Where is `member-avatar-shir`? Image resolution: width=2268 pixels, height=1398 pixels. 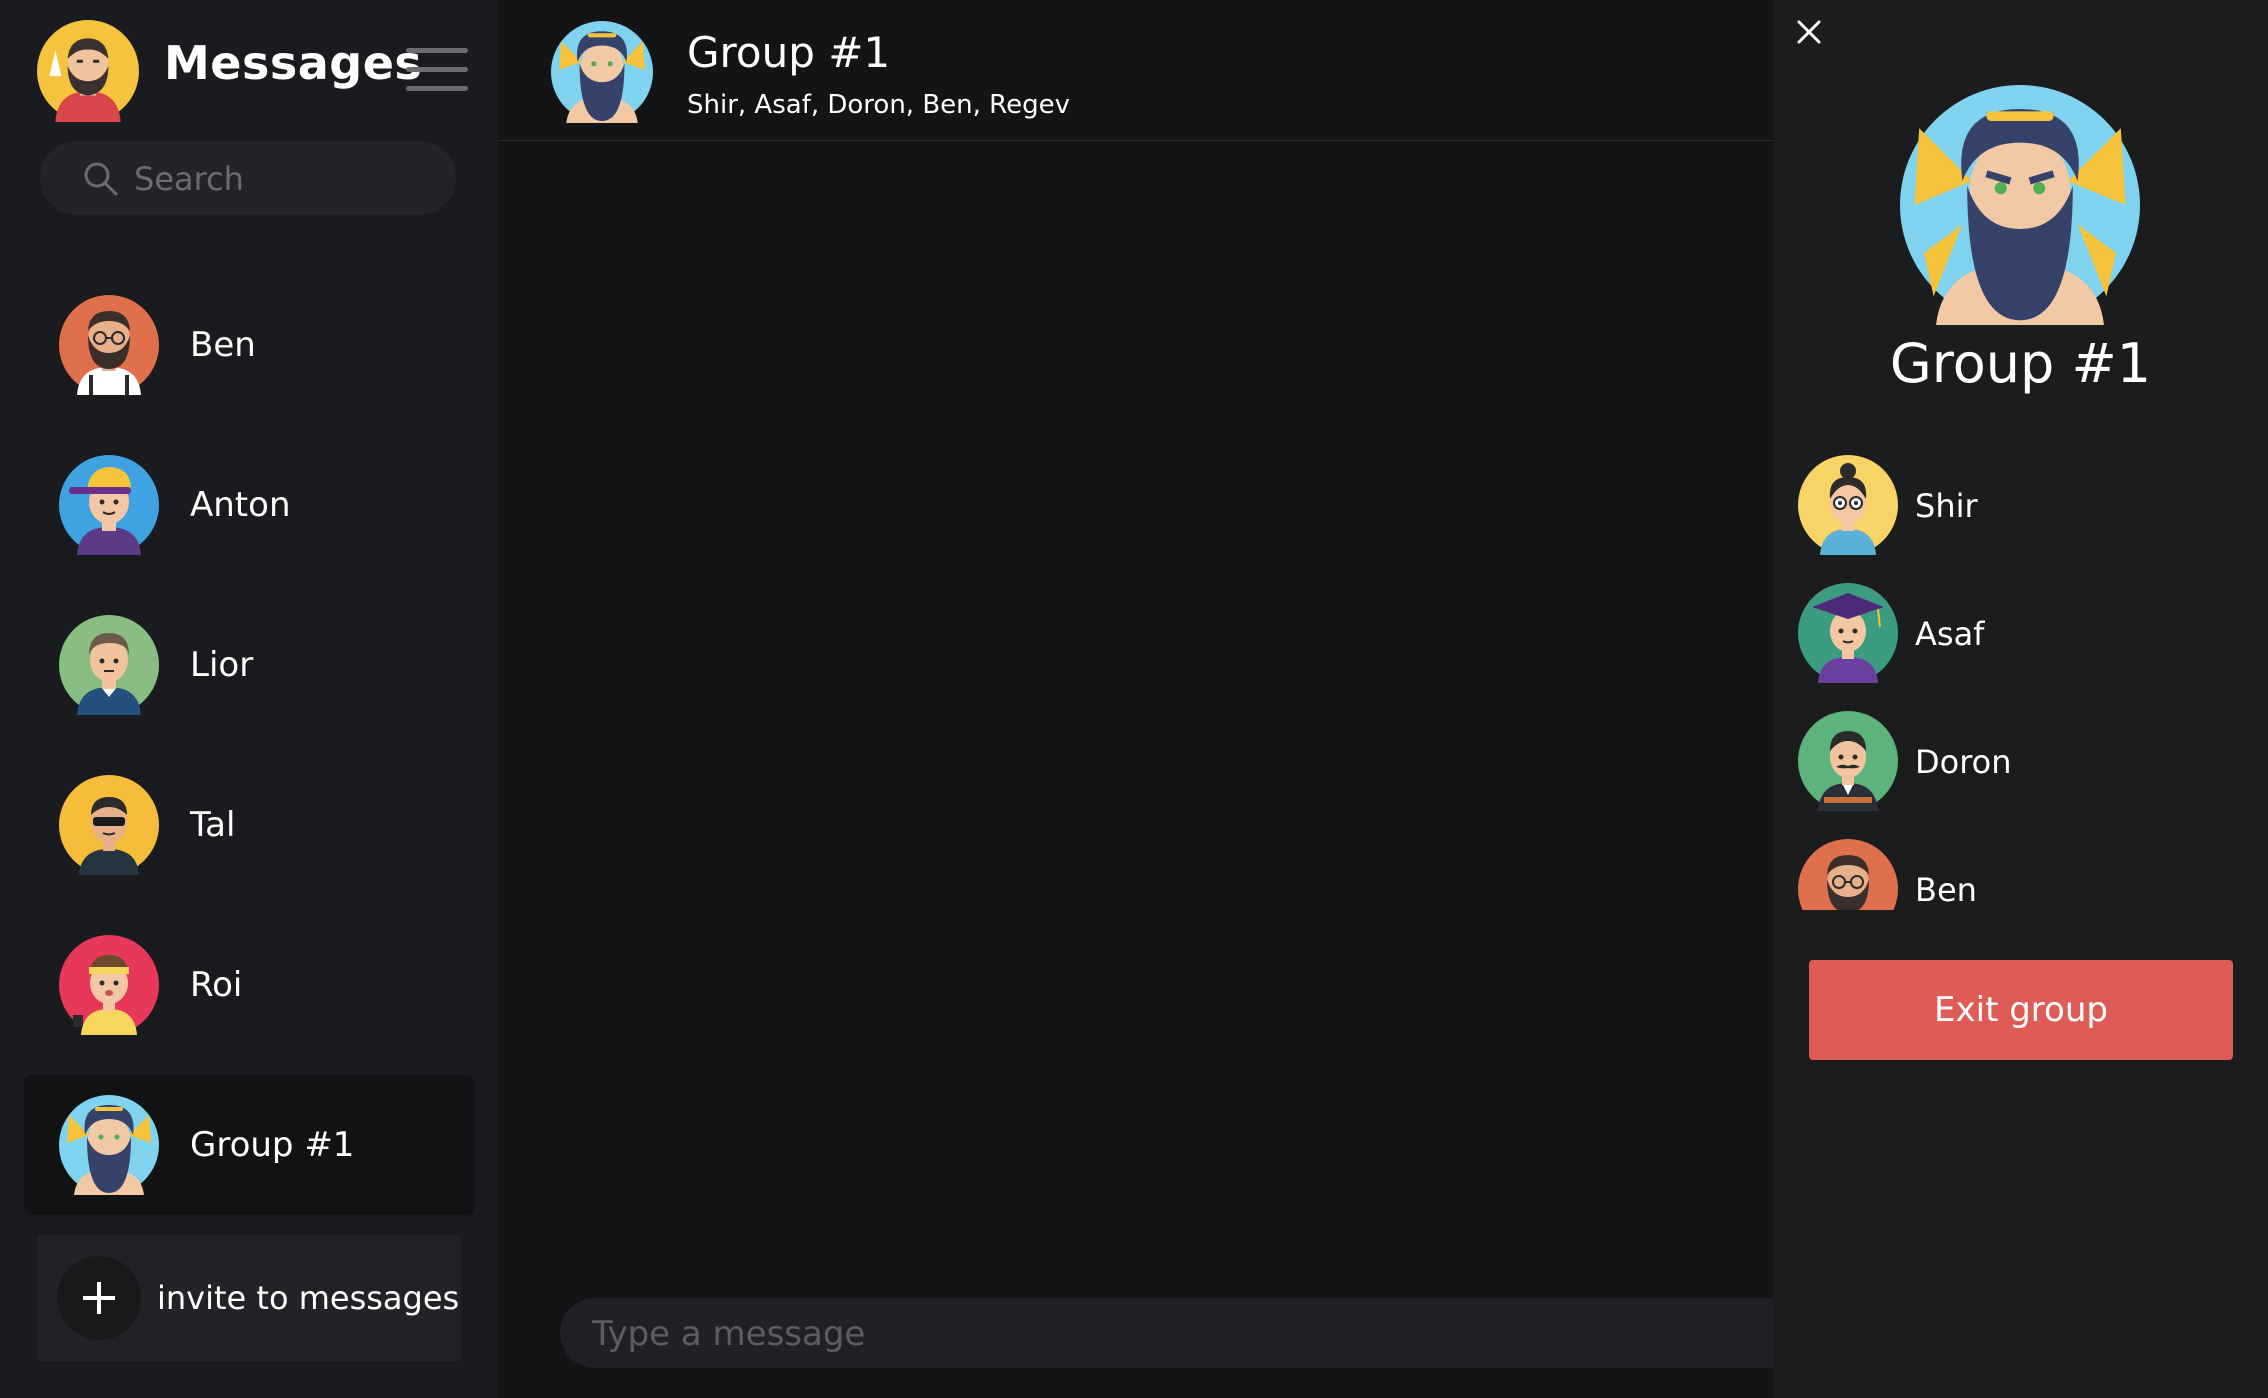 member-avatar-shir is located at coordinates (1848, 505).